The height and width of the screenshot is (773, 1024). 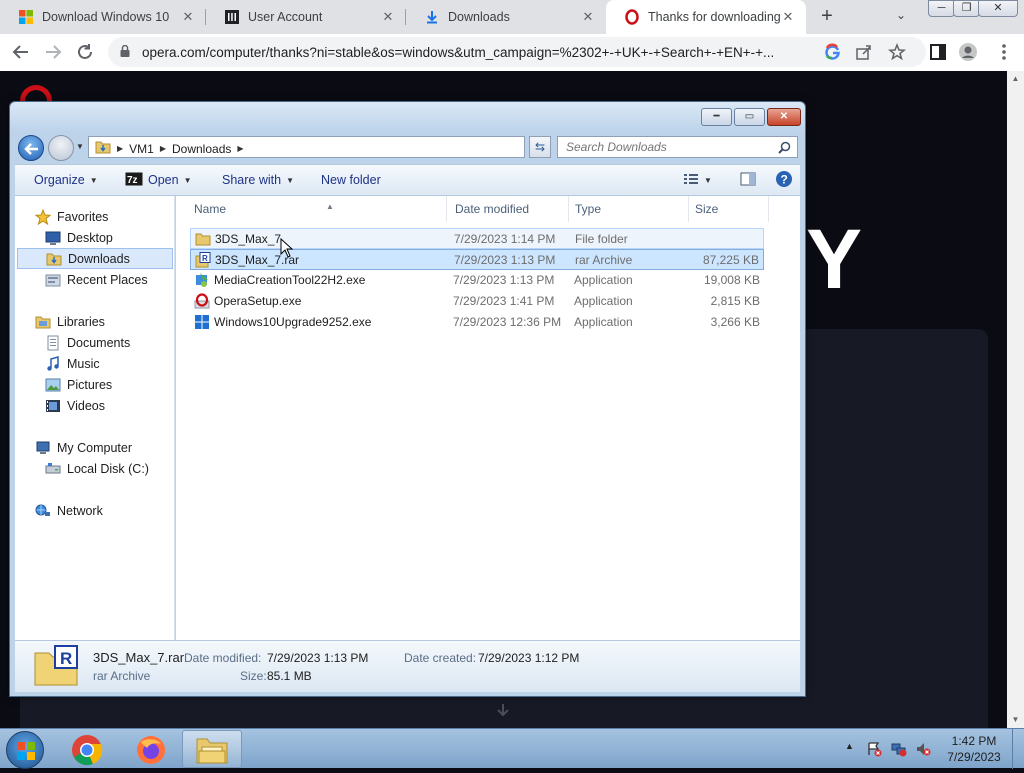 What do you see at coordinates (158, 180) in the screenshot?
I see `open-button: 7z Open ▼` at bounding box center [158, 180].